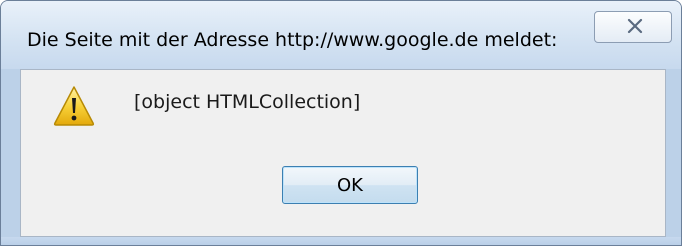 The image size is (682, 246). Describe the element at coordinates (350, 185) in the screenshot. I see `ok-button: OK` at that location.